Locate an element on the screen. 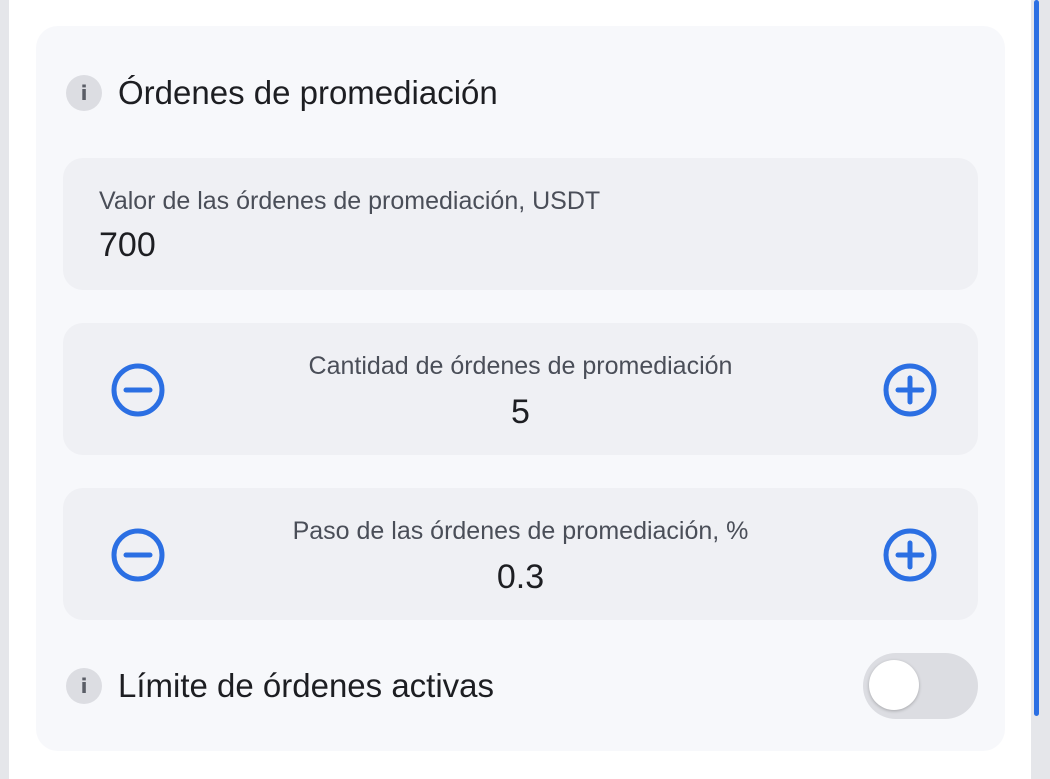 This screenshot has height=779, width=1050. averaging-step-value: 0.3 is located at coordinates (520, 577).